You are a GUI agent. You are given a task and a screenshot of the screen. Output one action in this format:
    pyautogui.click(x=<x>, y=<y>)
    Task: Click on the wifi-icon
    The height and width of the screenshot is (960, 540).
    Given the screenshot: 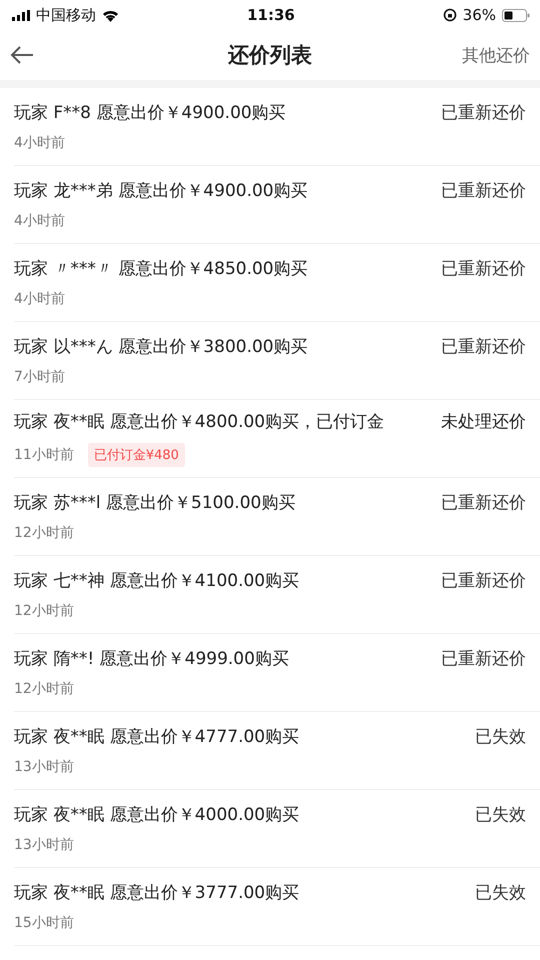 What is the action you would take?
    pyautogui.click(x=110, y=15)
    